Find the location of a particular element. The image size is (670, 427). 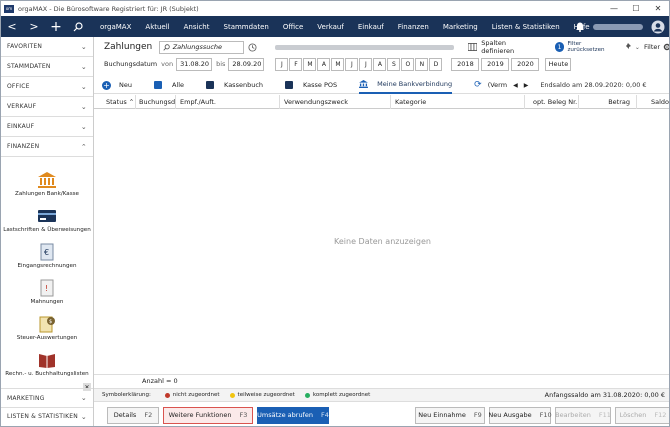

col-verwendungszweck: Verwendungszweck is located at coordinates (335, 101).